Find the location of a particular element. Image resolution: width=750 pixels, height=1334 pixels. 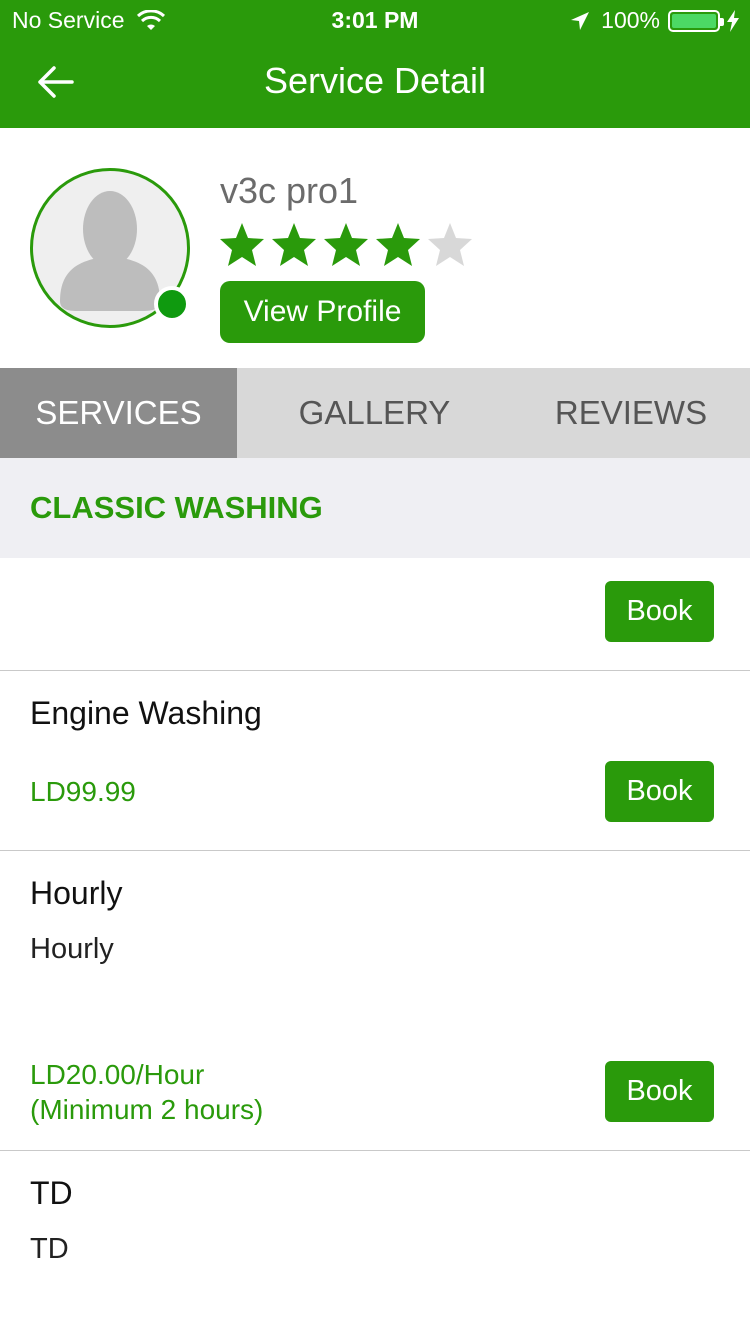

battery-icon is located at coordinates (696, 20).